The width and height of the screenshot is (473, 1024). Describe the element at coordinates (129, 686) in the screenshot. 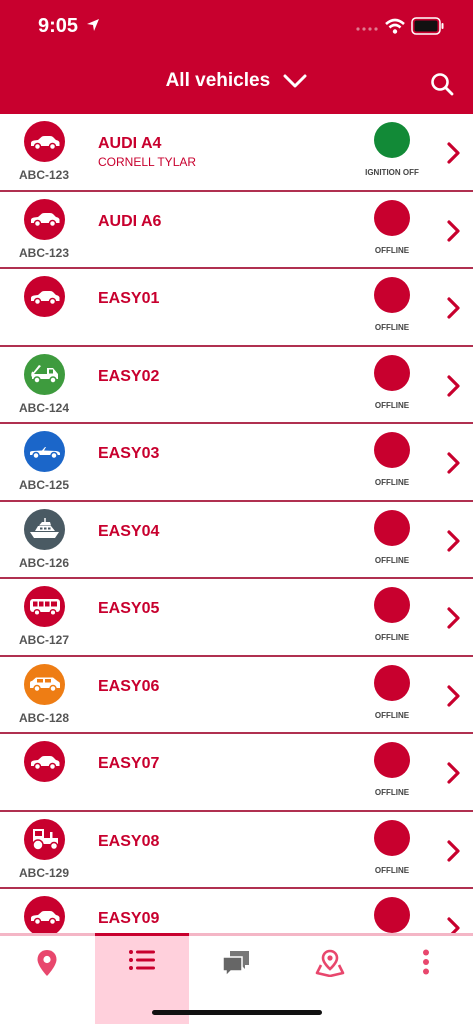

I see `vehicle-name: EASY06` at that location.